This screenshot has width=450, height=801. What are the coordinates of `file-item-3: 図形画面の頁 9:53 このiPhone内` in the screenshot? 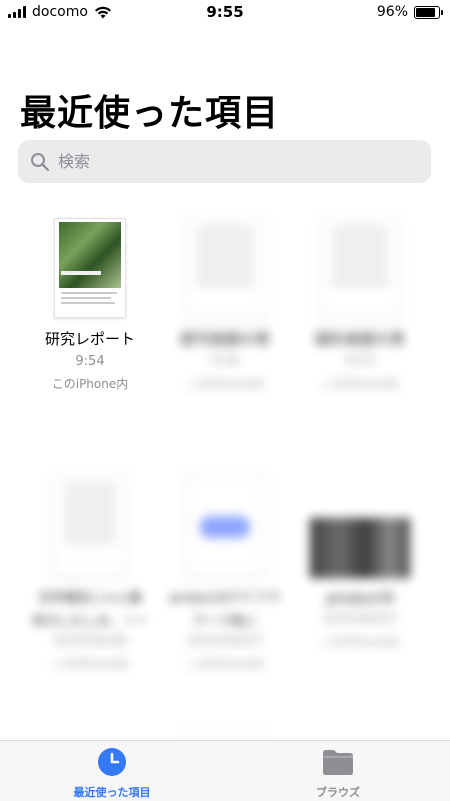 It's located at (360, 305).